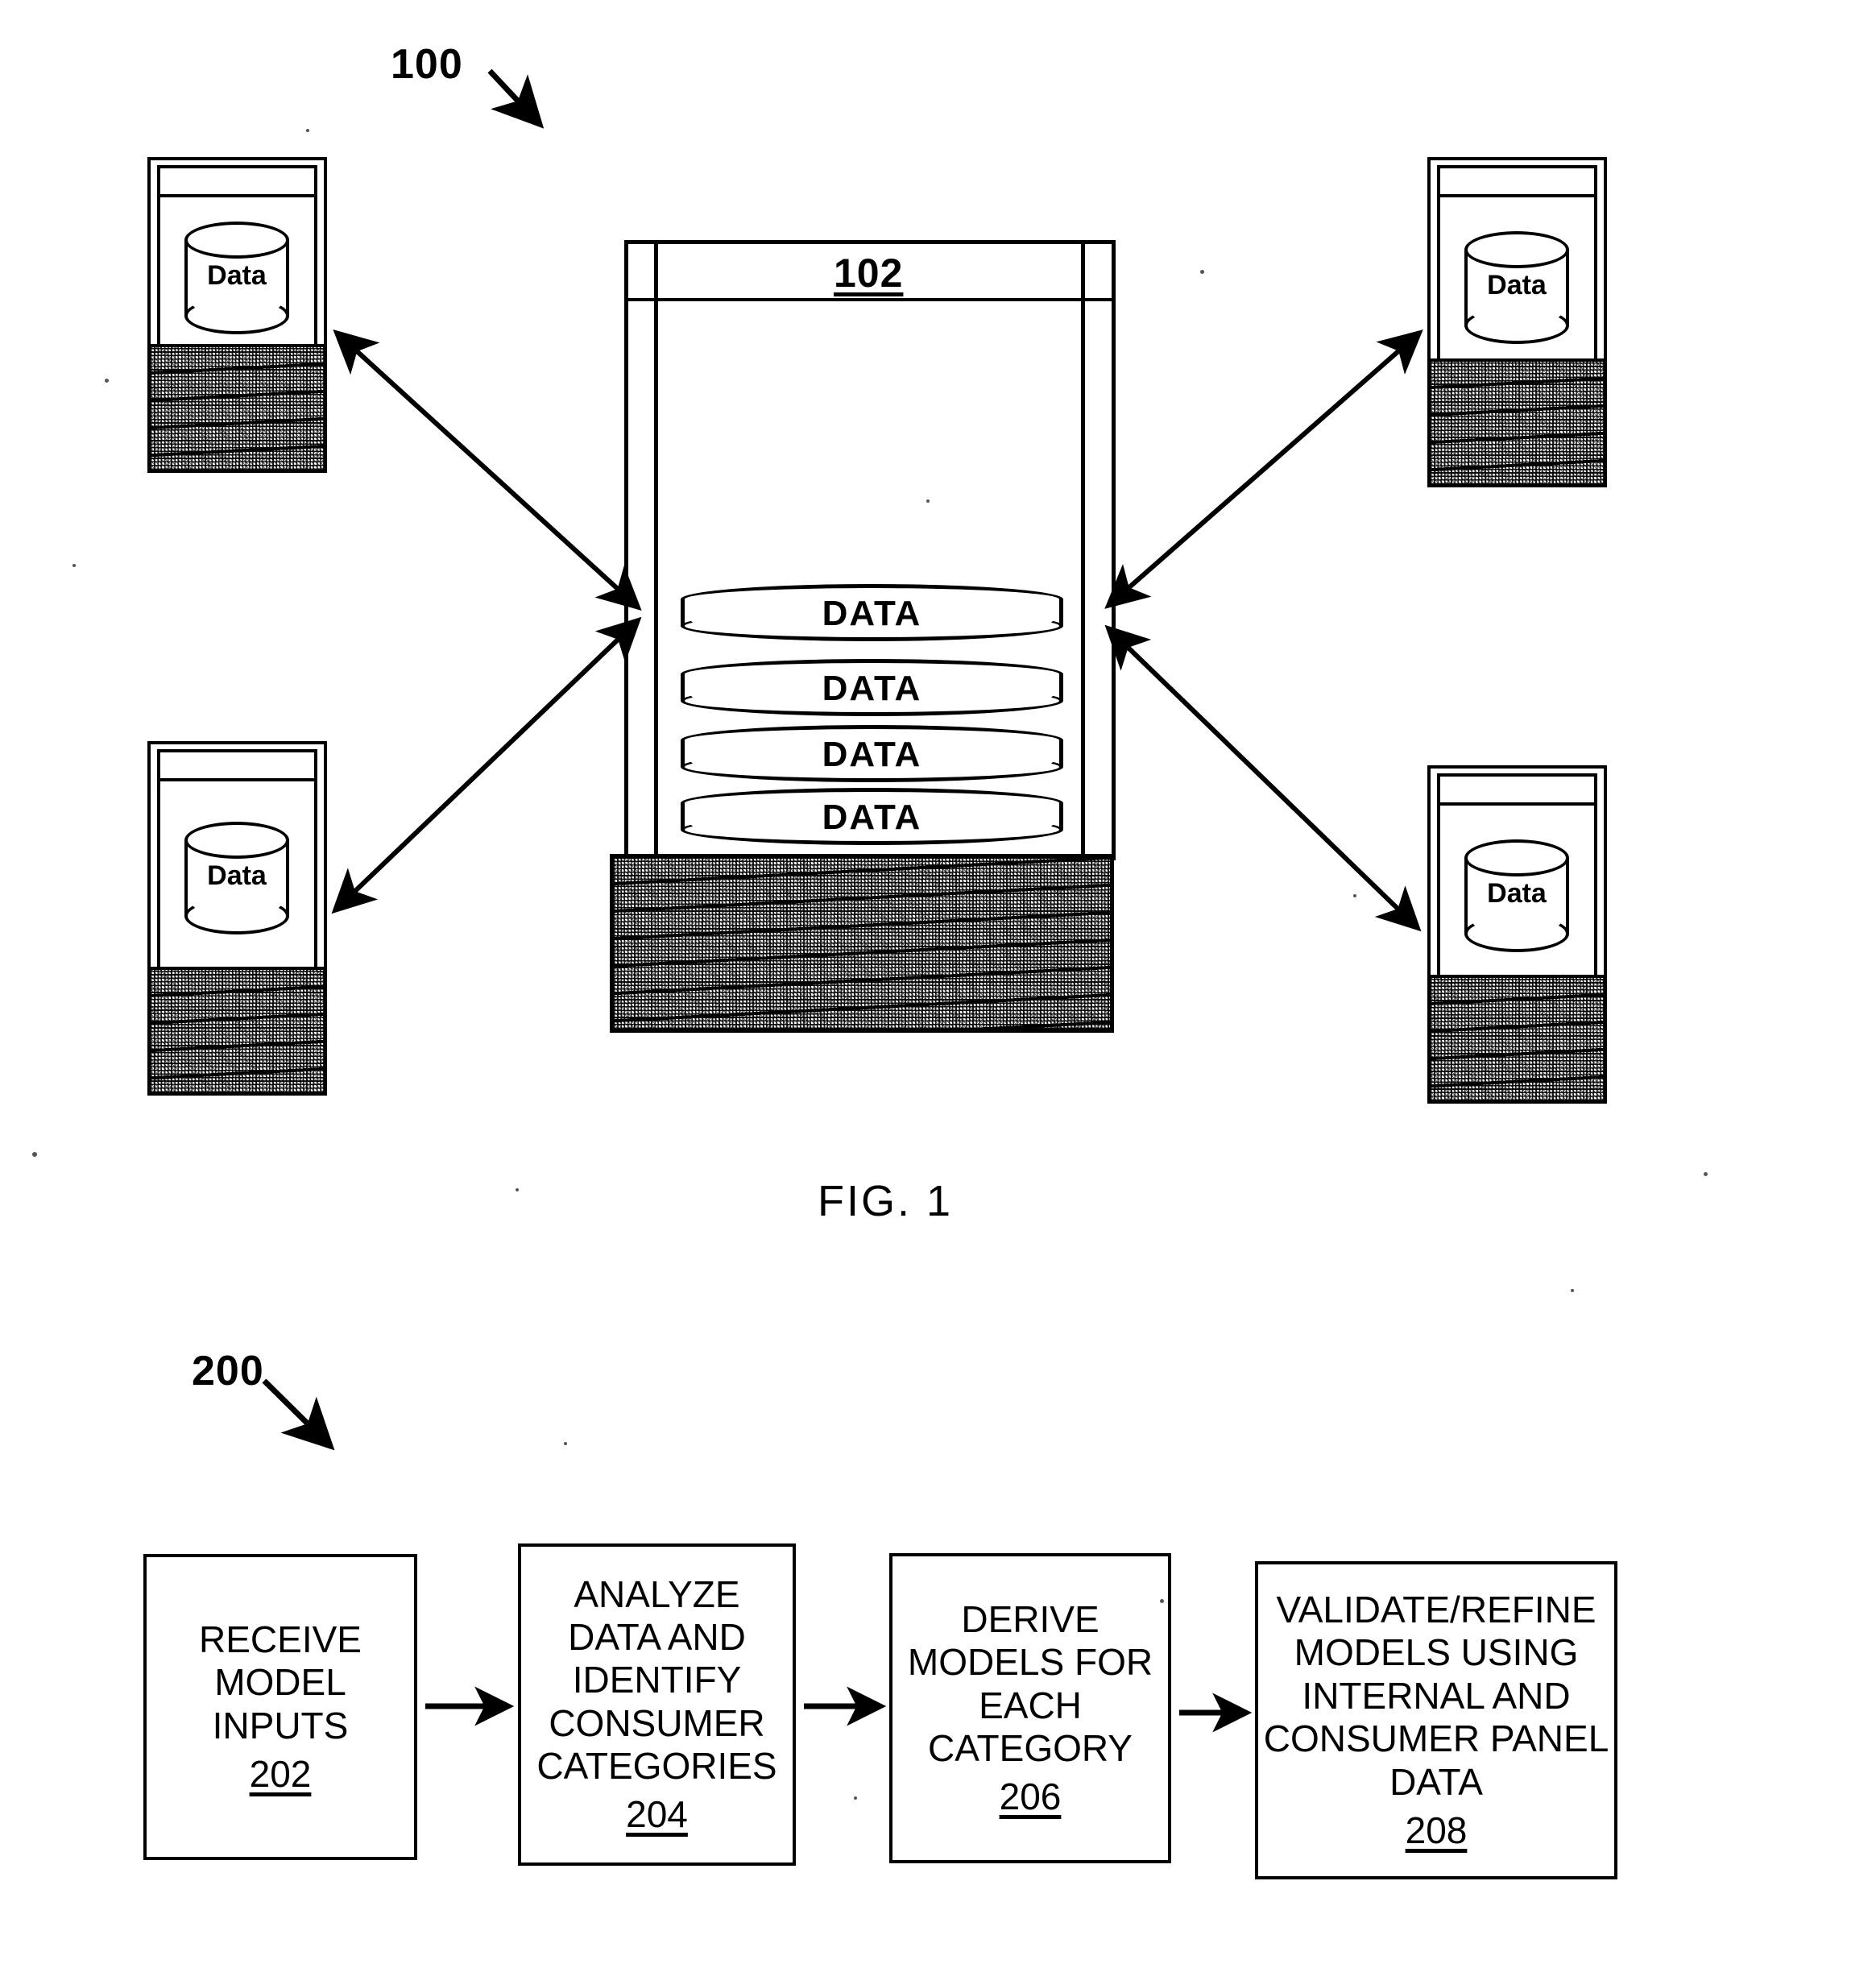 This screenshot has height=1964, width=1876. Describe the element at coordinates (869, 299) in the screenshot. I see `server-top-divider` at that location.